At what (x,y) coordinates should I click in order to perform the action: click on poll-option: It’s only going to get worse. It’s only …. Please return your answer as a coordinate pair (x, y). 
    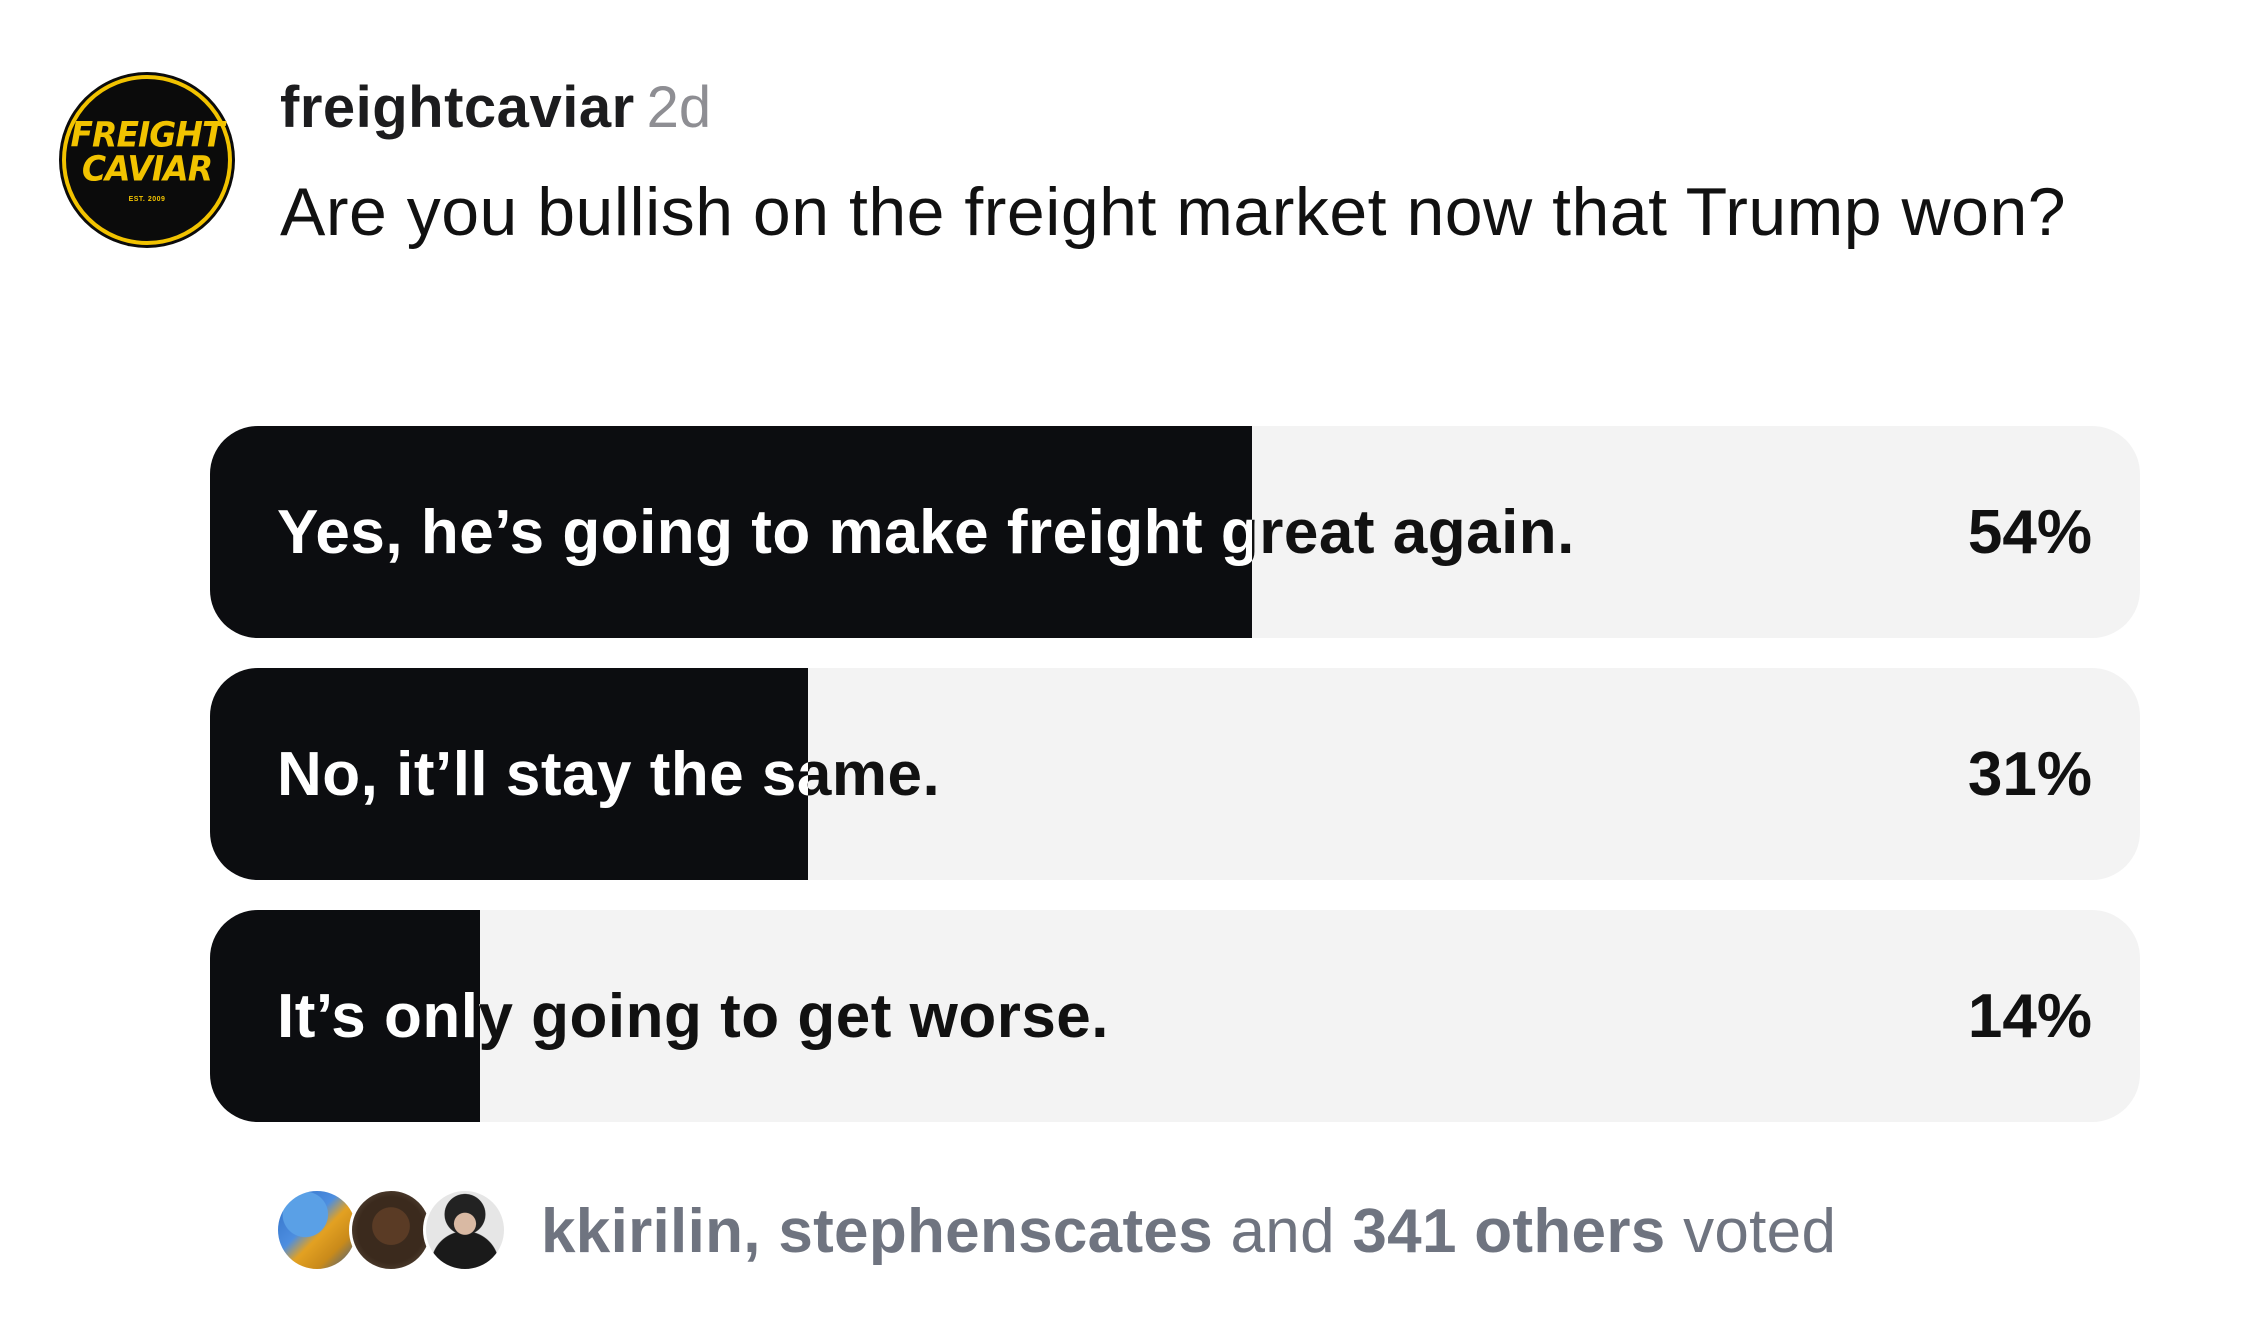
    Looking at the image, I should click on (1175, 1016).